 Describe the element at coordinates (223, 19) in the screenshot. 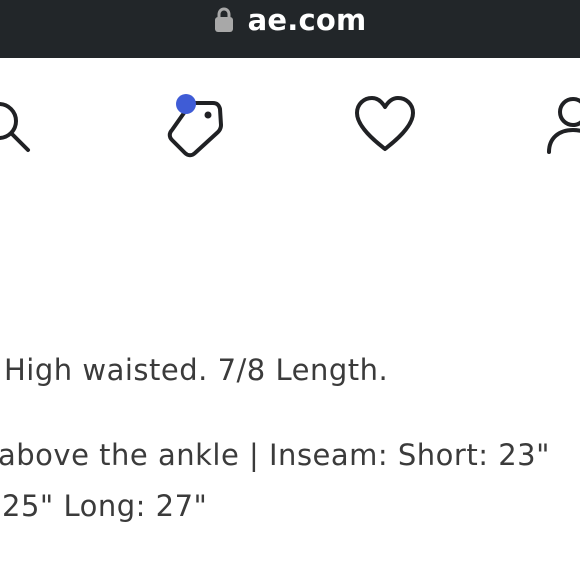

I see `lock-icon` at that location.